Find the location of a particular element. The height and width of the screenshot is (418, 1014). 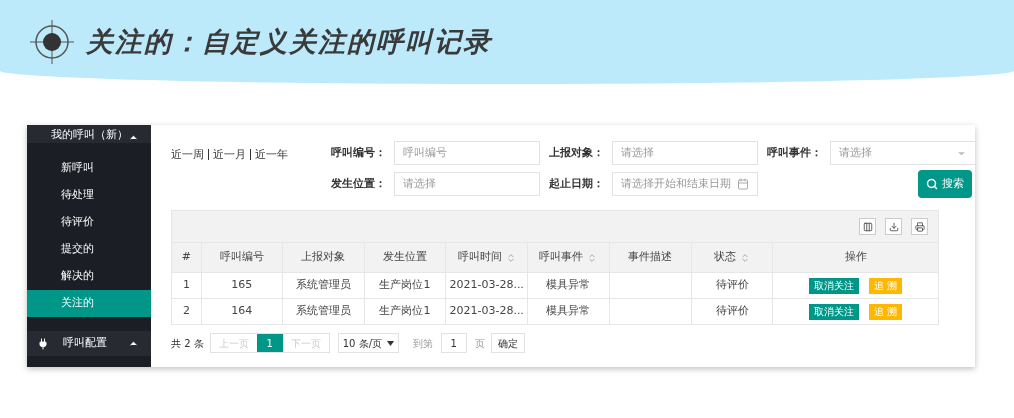

page-title: 关注的：自定义关注的呼叫记录 is located at coordinates (289, 41).